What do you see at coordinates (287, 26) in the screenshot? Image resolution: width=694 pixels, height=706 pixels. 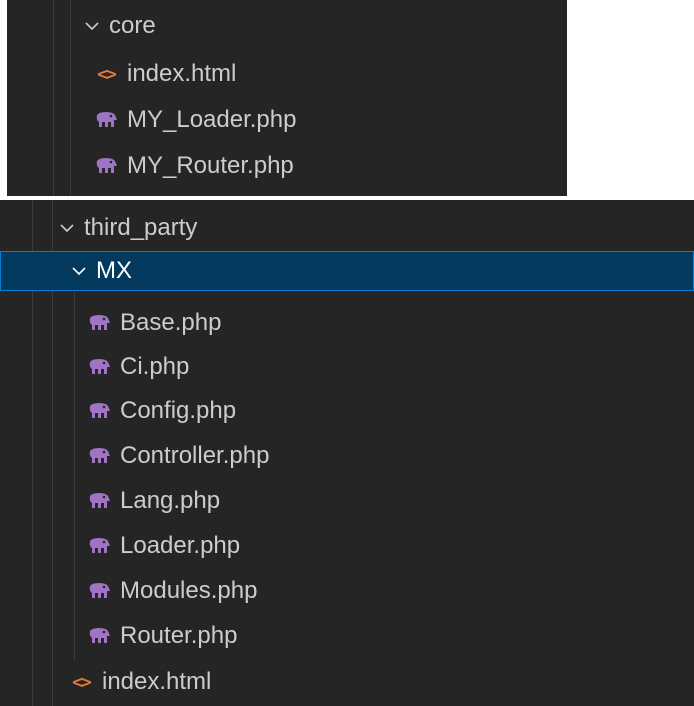 I see `folder-row-core: core` at bounding box center [287, 26].